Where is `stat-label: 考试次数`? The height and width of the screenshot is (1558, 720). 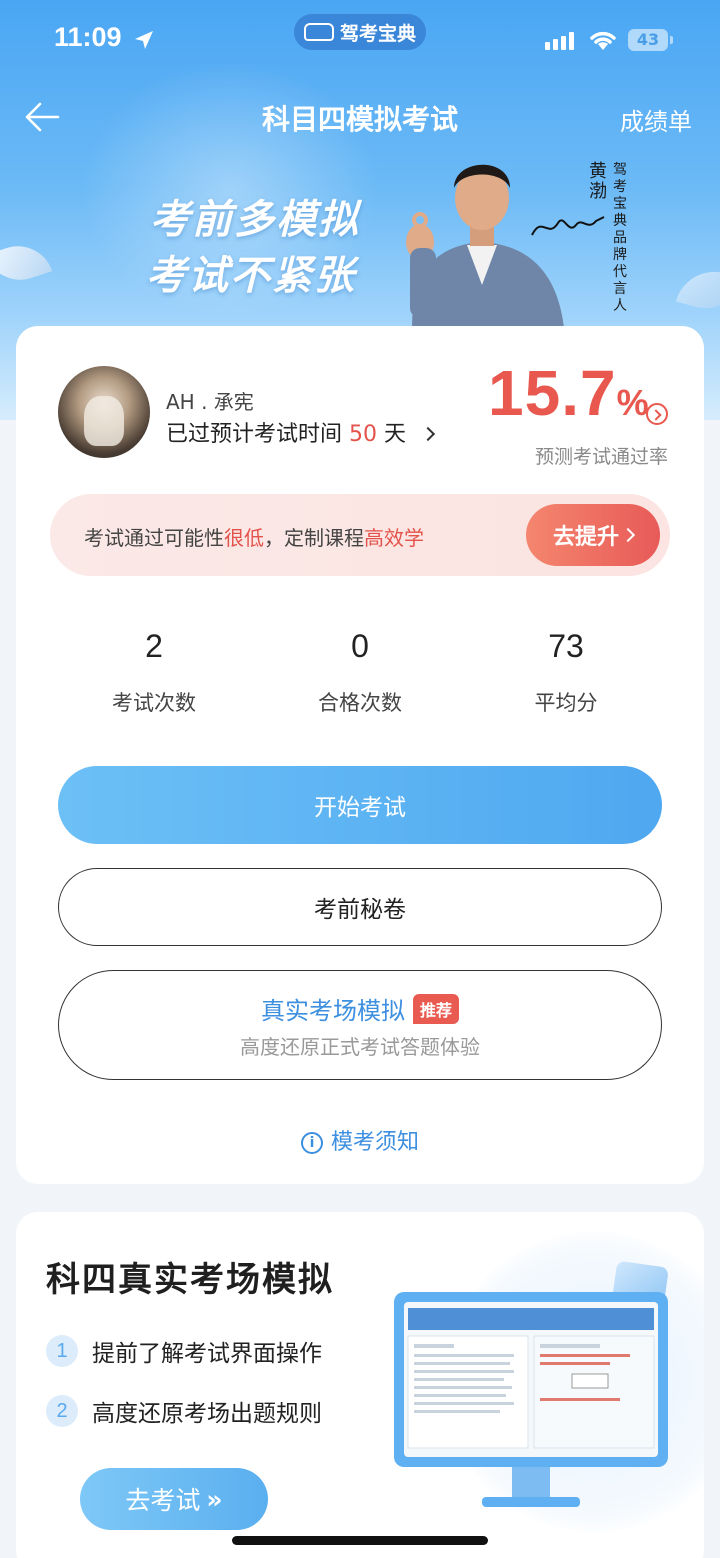
stat-label: 考试次数 is located at coordinates (154, 703).